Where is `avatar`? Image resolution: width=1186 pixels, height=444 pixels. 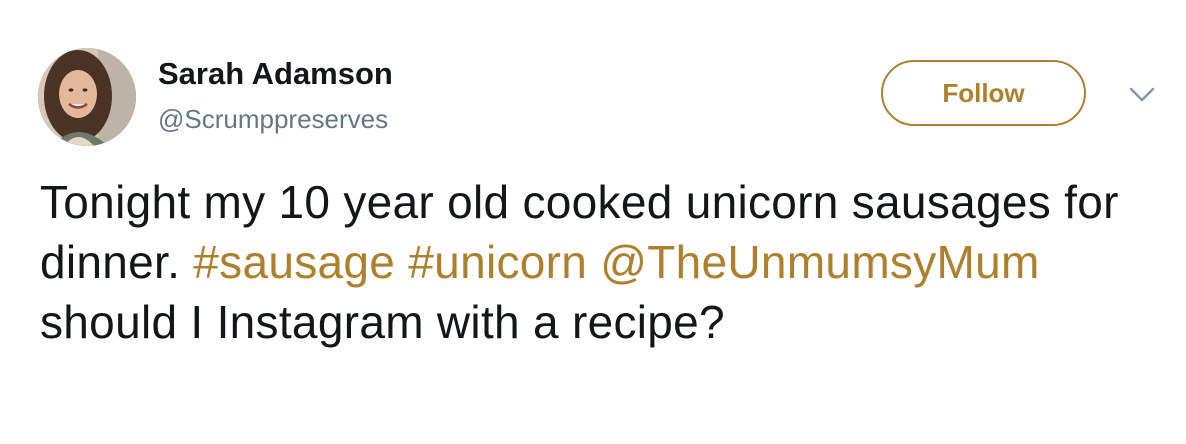
avatar is located at coordinates (87, 97).